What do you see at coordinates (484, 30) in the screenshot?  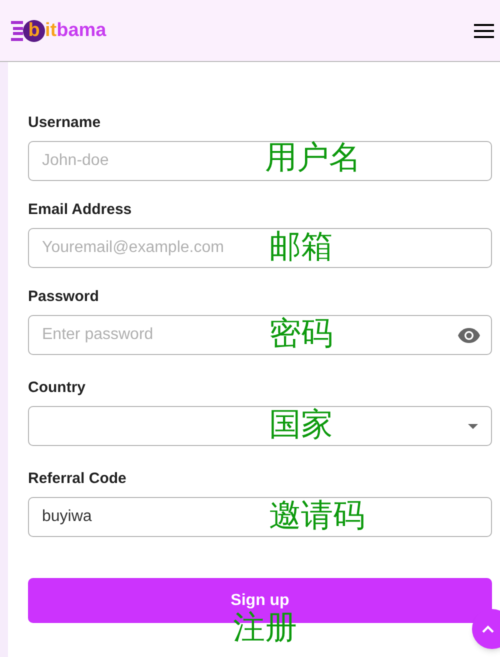 I see `menu-icon` at bounding box center [484, 30].